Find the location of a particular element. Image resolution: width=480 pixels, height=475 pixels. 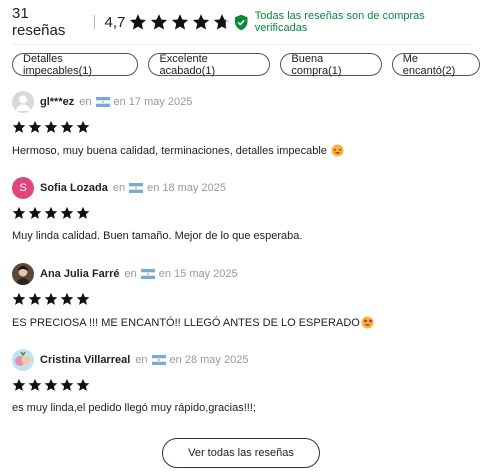

partial-star-icon is located at coordinates (222, 22).